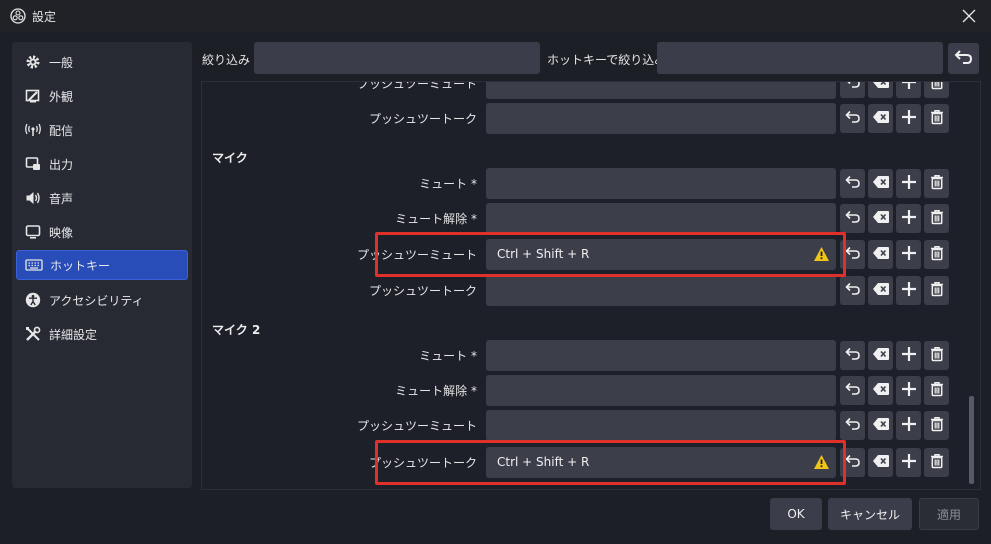  What do you see at coordinates (34, 265) in the screenshot?
I see `keyboard-icon` at bounding box center [34, 265].